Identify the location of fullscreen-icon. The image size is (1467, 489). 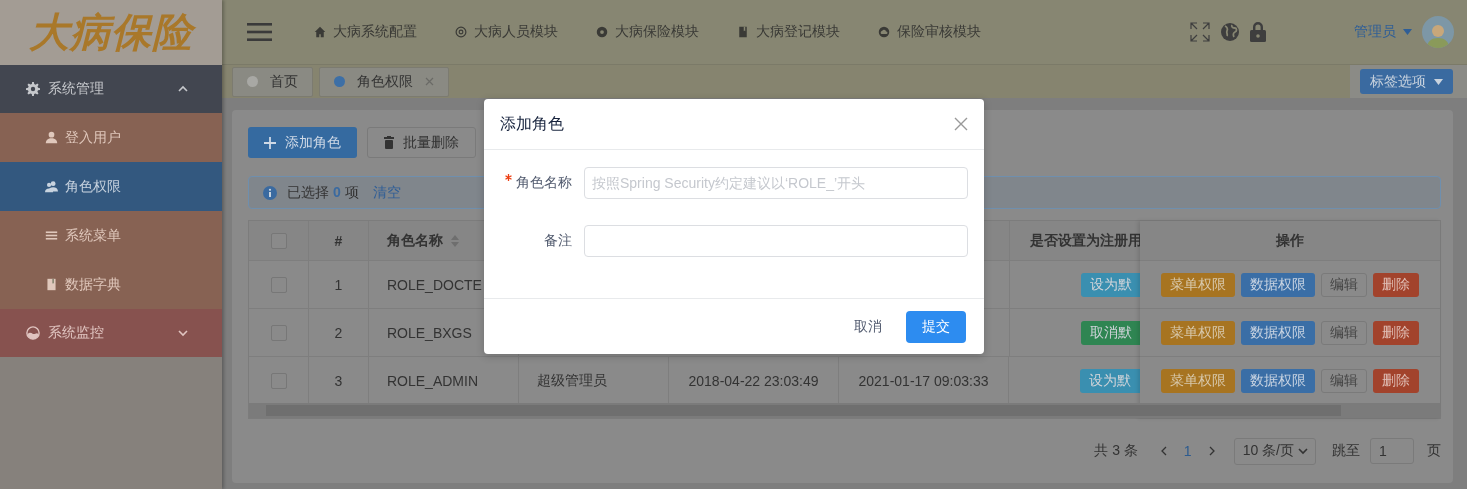
(1200, 32).